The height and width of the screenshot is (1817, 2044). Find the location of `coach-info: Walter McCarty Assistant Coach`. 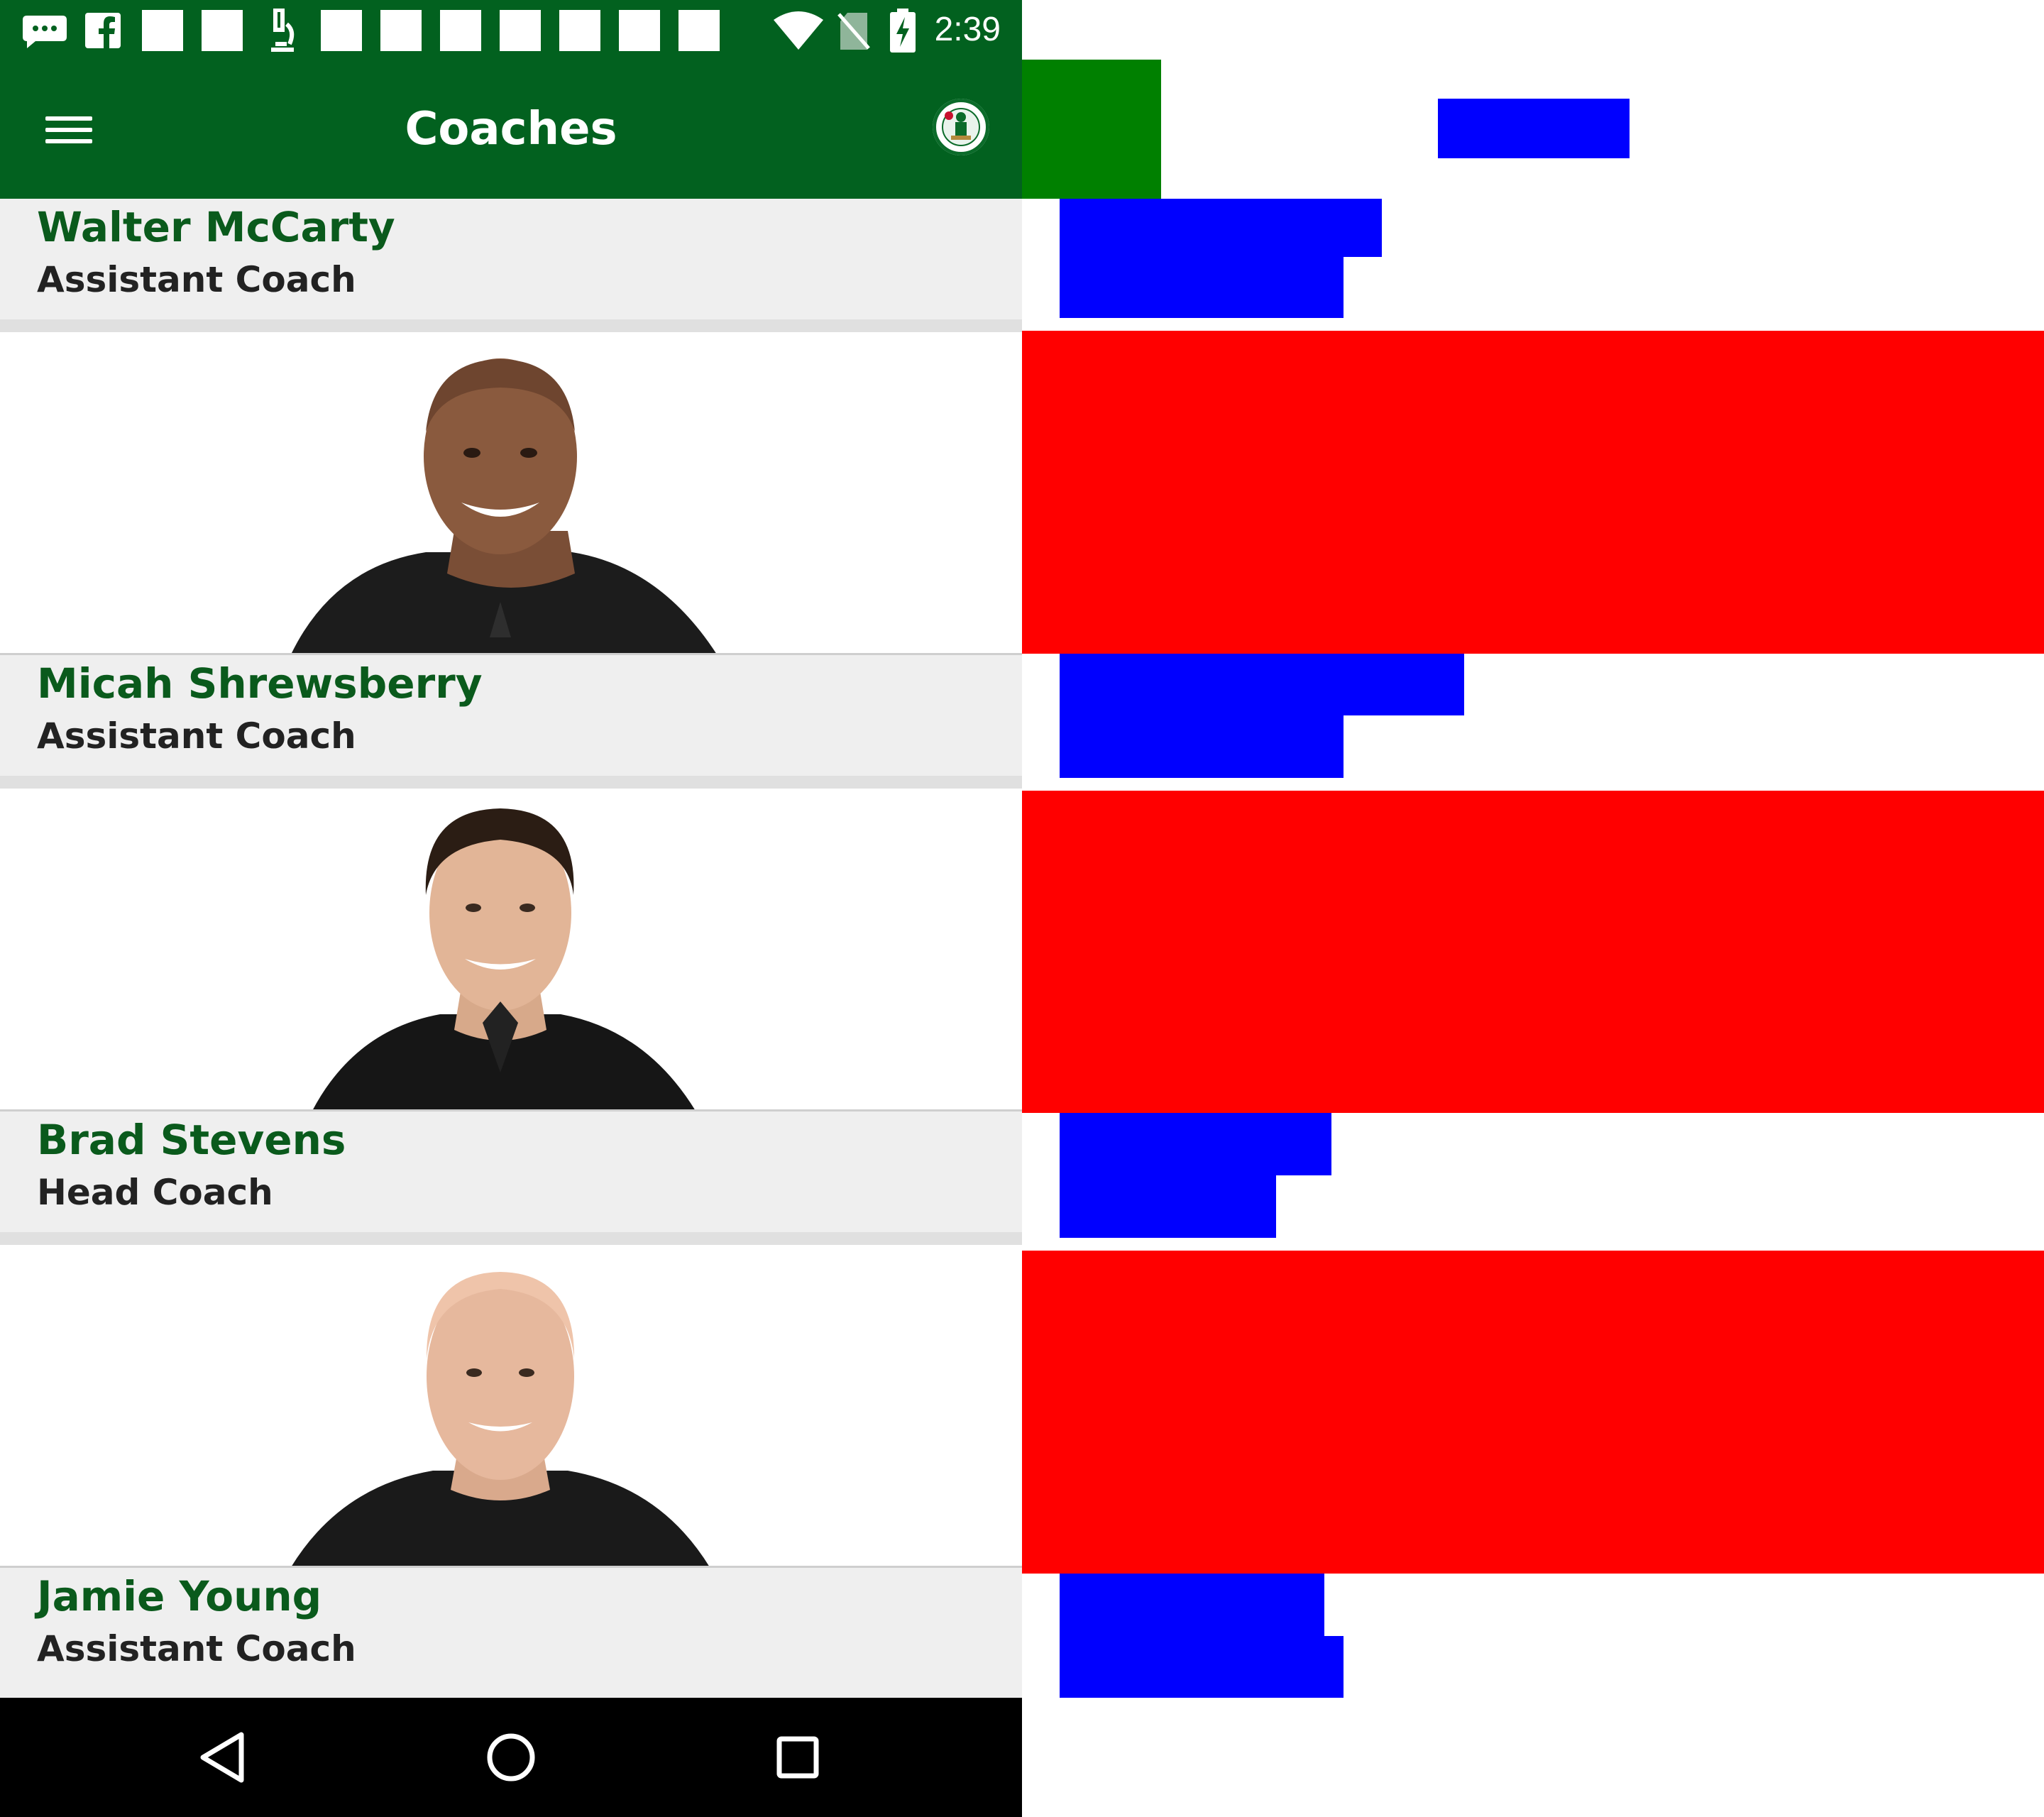

coach-info: Walter McCarty Assistant Coach is located at coordinates (511, 259).